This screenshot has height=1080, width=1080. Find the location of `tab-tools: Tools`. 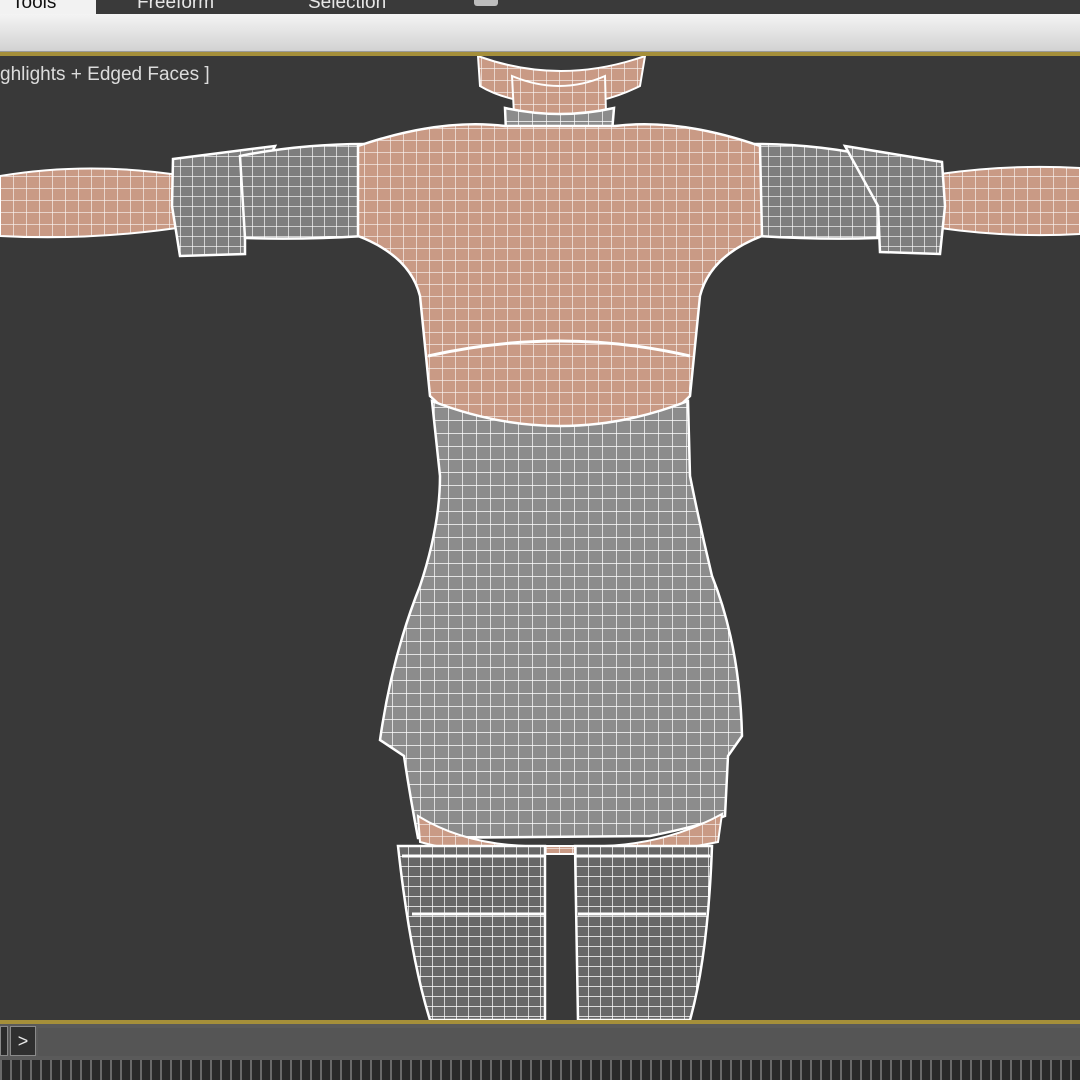

tab-tools: Tools is located at coordinates (48, 7).